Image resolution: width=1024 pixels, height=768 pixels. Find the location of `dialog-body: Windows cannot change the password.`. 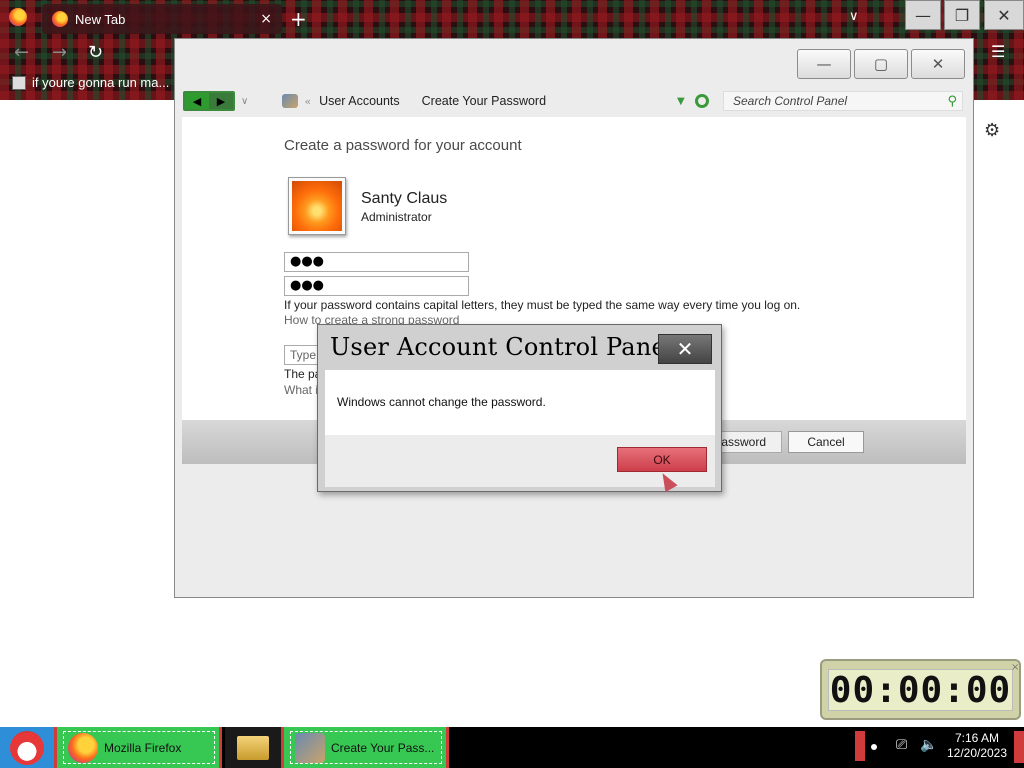

dialog-body: Windows cannot change the password. is located at coordinates (520, 402).